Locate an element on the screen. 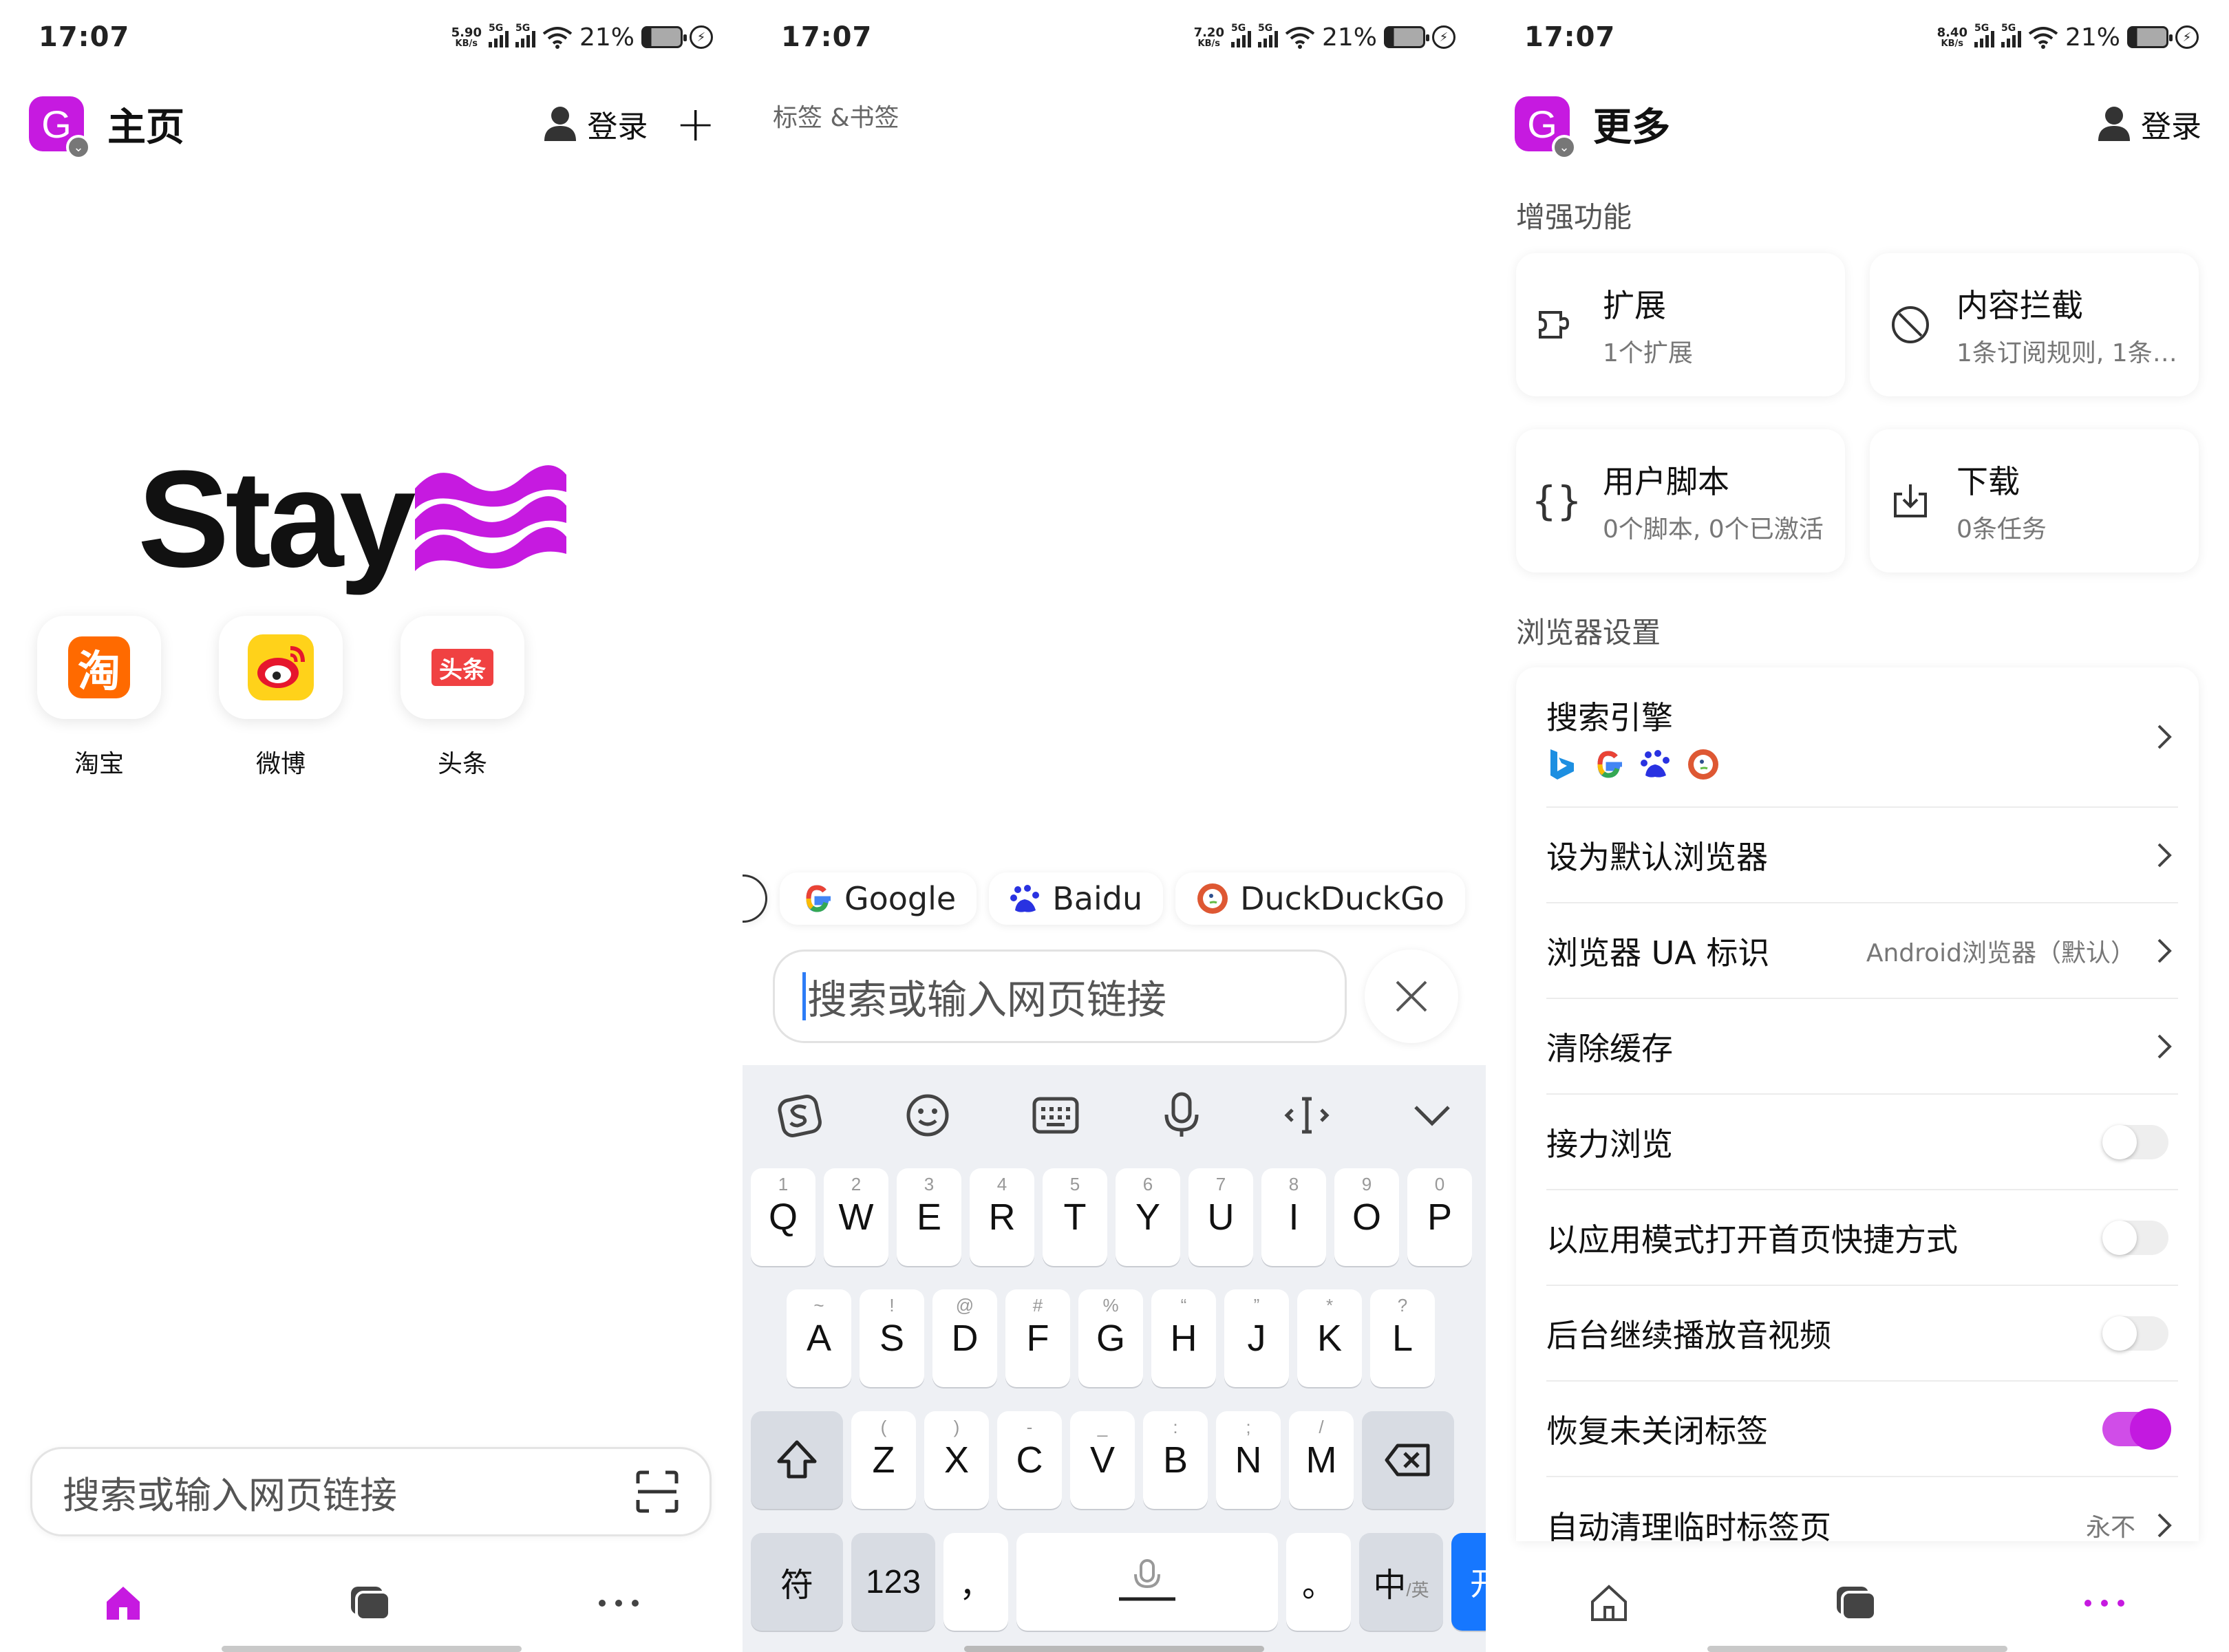 The width and height of the screenshot is (2229, 1652). key-j: ” J is located at coordinates (1256, 1338).